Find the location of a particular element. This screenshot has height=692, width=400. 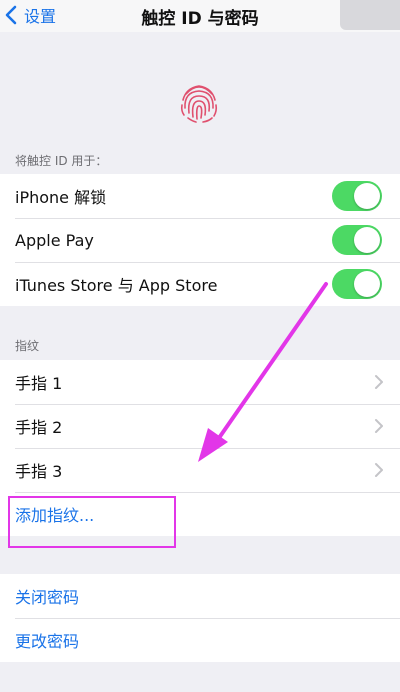

passcode-group: 关闭密码 更改密码 is located at coordinates (200, 618).